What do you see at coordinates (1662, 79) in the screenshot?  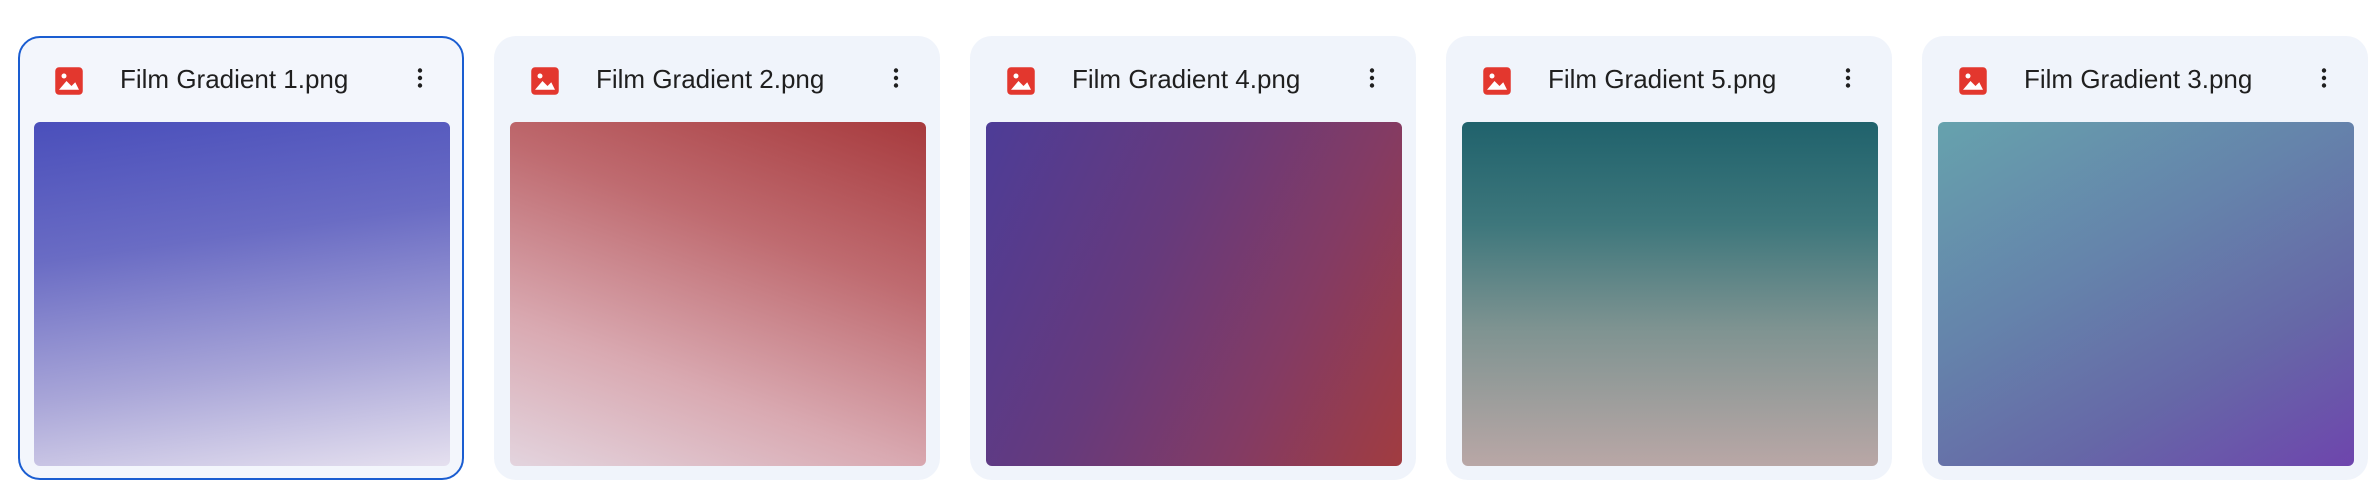 I see `file-name: Film Gradient 5.png` at bounding box center [1662, 79].